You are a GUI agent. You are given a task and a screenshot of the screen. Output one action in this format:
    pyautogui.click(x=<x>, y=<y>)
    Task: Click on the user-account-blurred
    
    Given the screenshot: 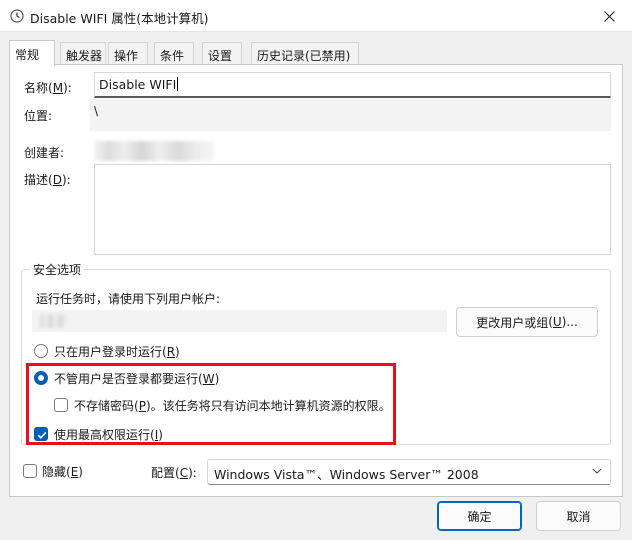 What is the action you would take?
    pyautogui.click(x=54, y=321)
    